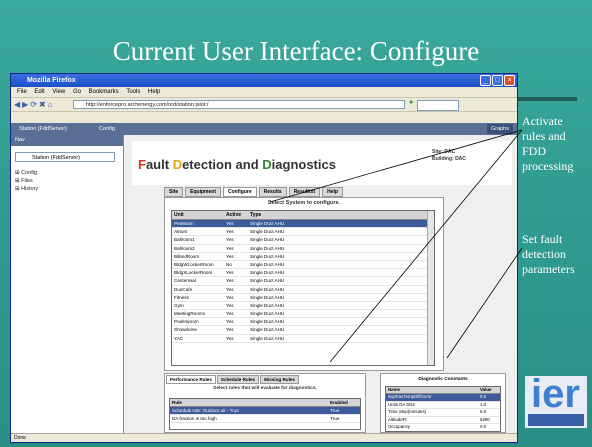 The width and height of the screenshot is (592, 447). Describe the element at coordinates (499, 129) in the screenshot. I see `tab-graphs: Graphs` at that location.